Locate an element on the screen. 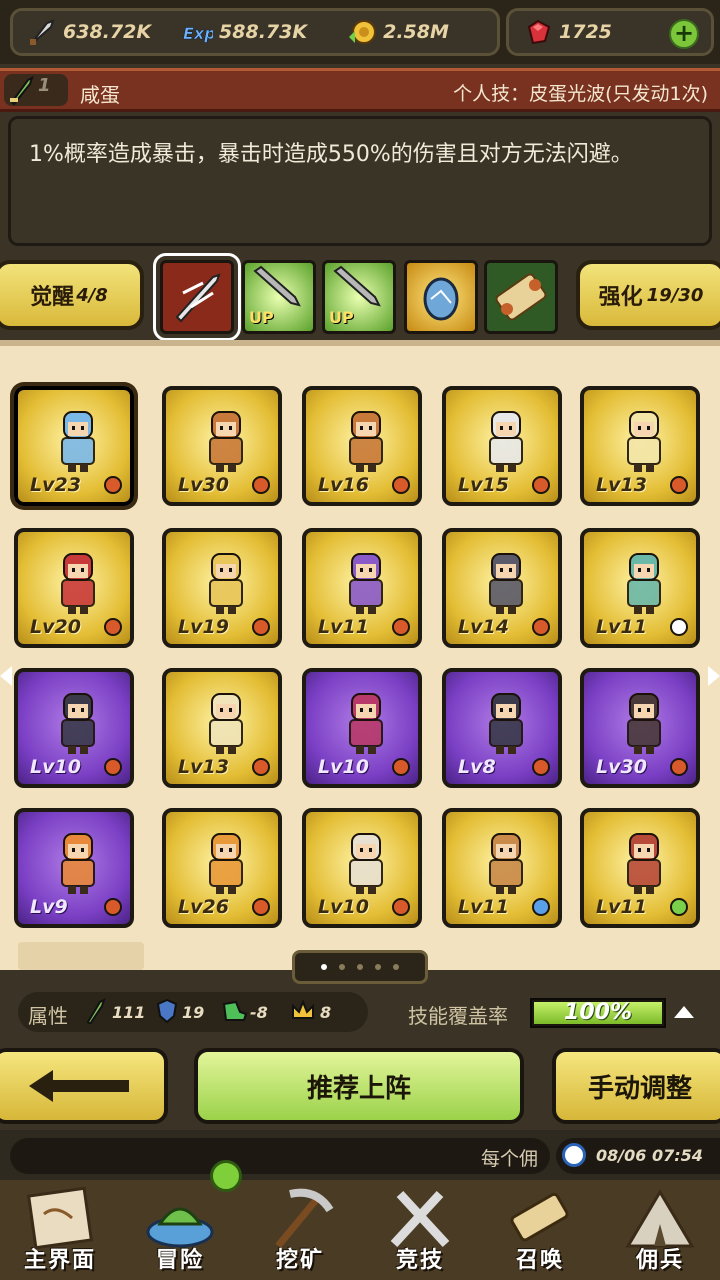  nav-adventure-label: 冒险 is located at coordinates (179, 1260).